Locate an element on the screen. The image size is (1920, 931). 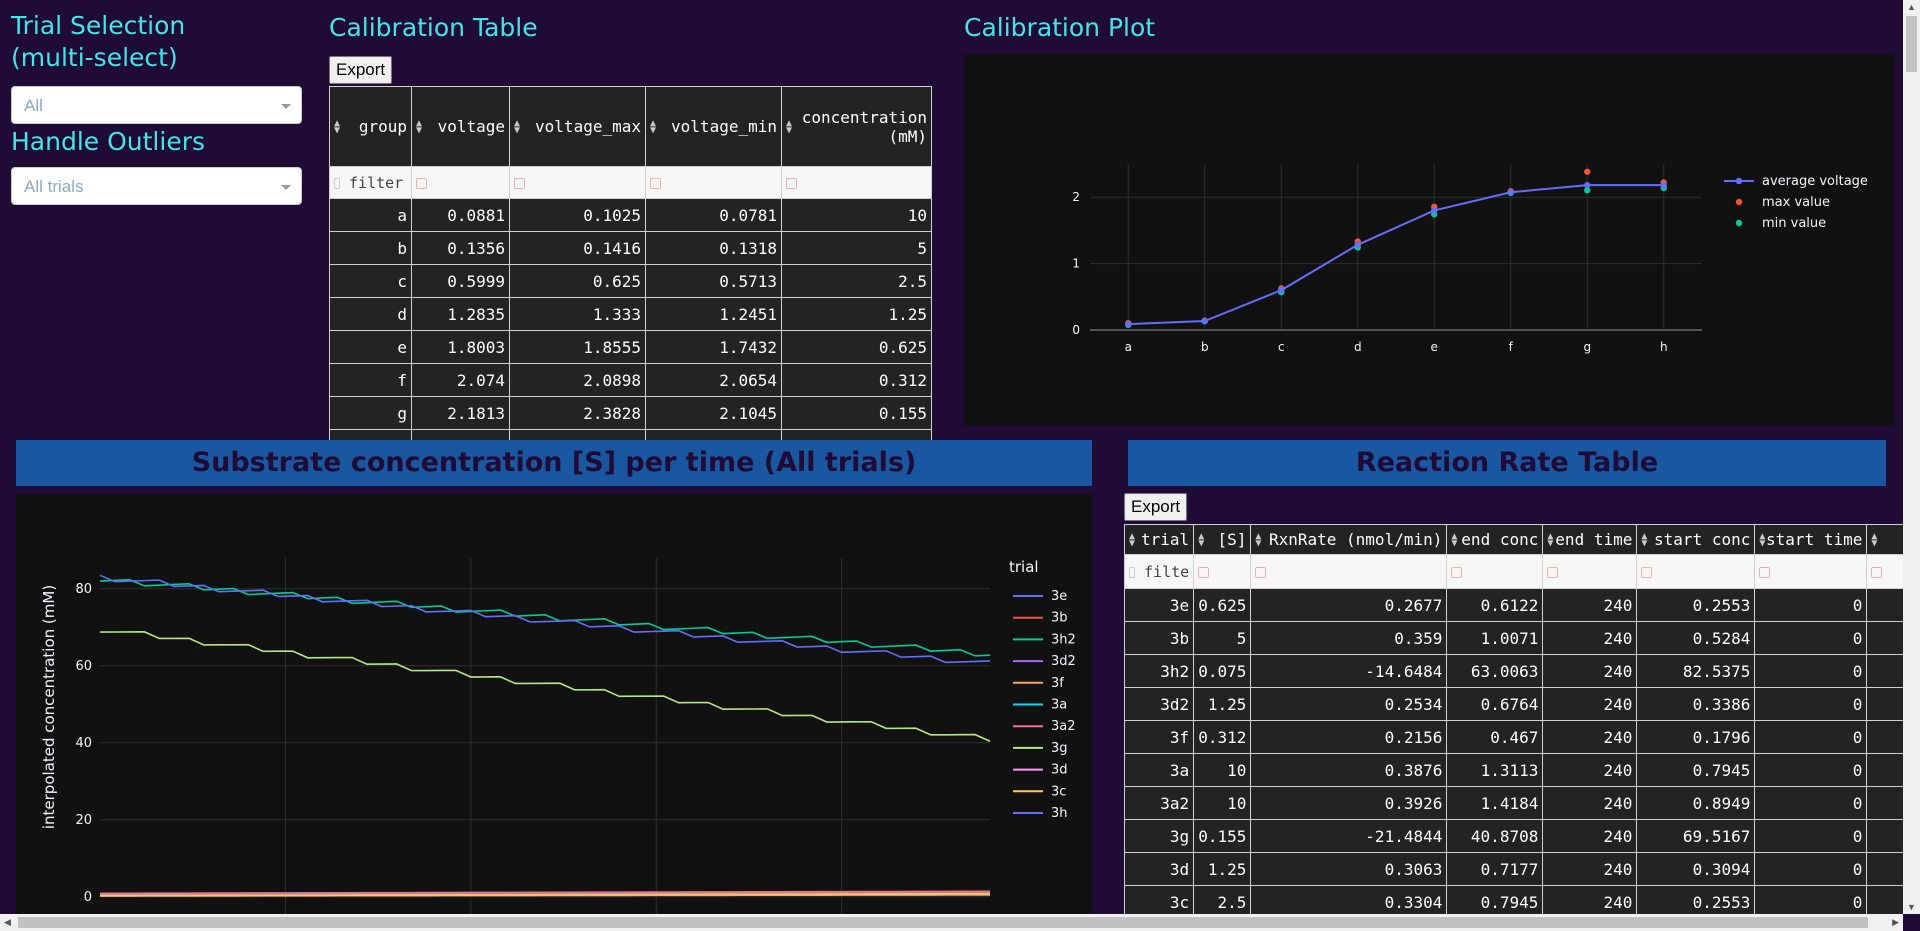
table-row: 3h20.075-14.648463.006324082.537500 is located at coordinates (1513, 671).